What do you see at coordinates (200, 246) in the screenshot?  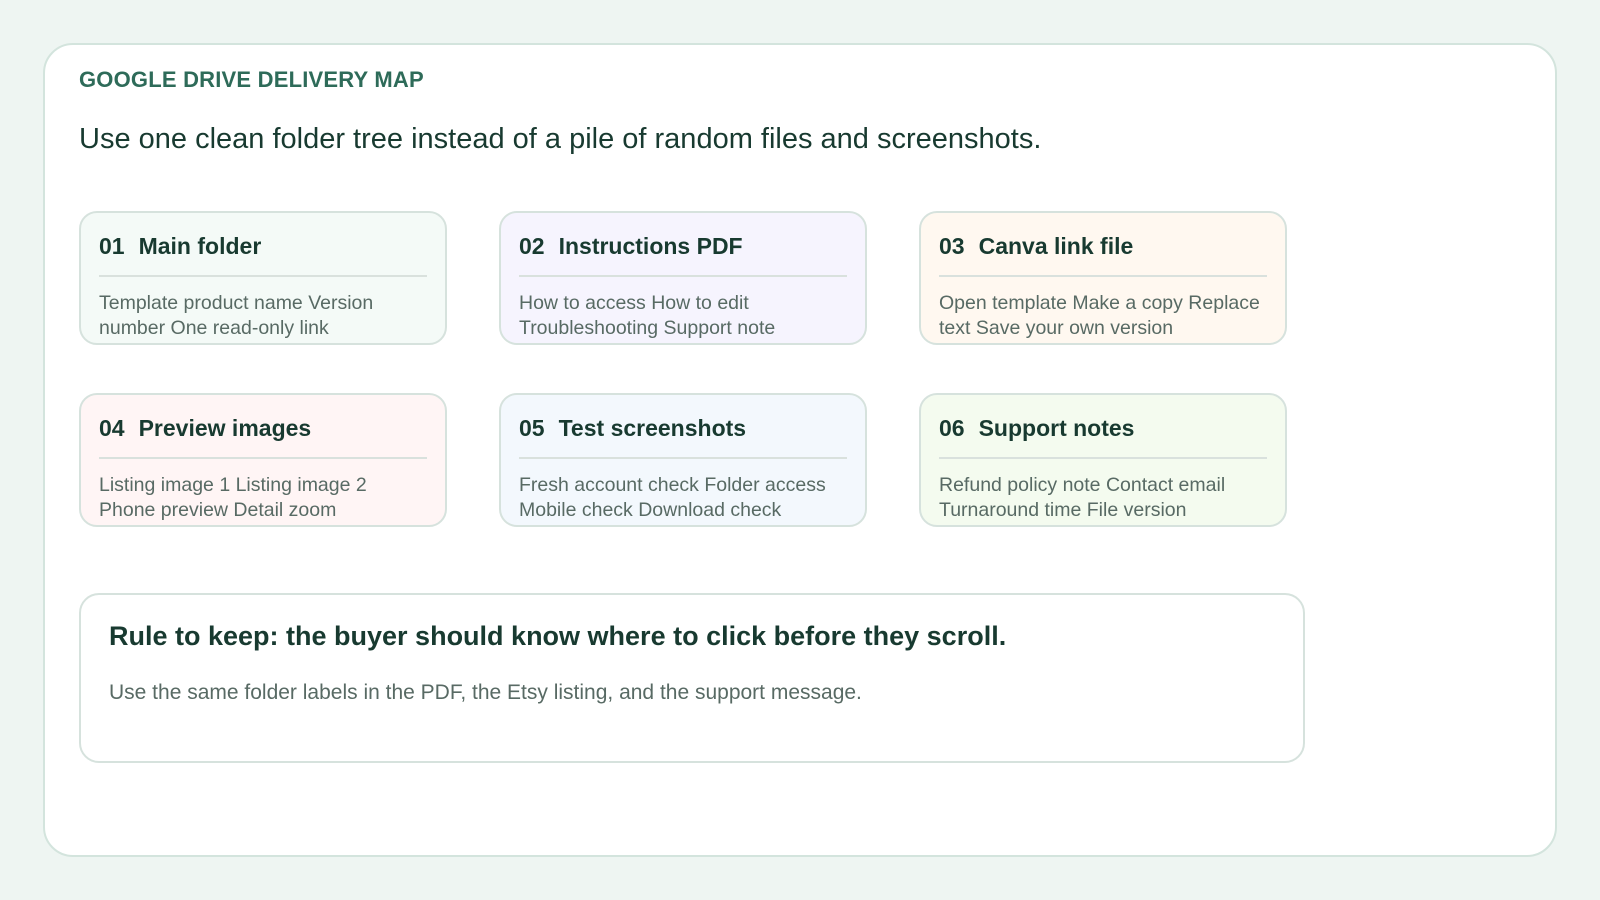 I see `card-title: Main folder` at bounding box center [200, 246].